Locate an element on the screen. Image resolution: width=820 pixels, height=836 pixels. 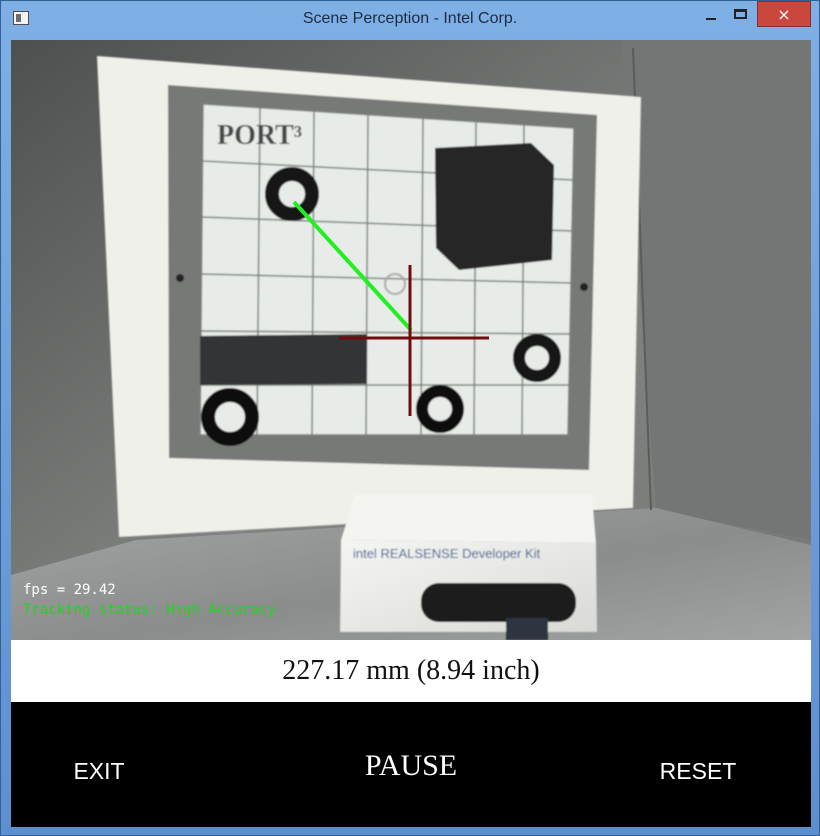
close-button: × is located at coordinates (784, 14).